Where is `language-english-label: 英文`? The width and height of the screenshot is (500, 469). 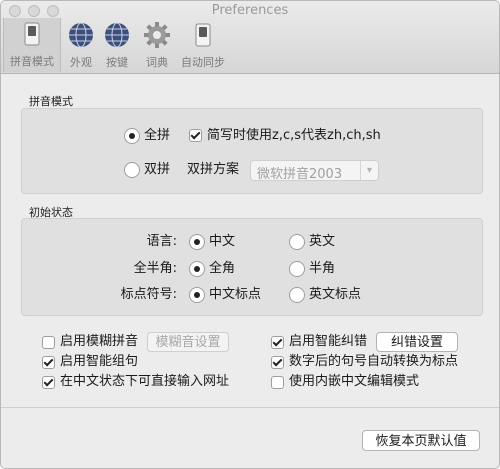 language-english-label: 英文 is located at coordinates (322, 241).